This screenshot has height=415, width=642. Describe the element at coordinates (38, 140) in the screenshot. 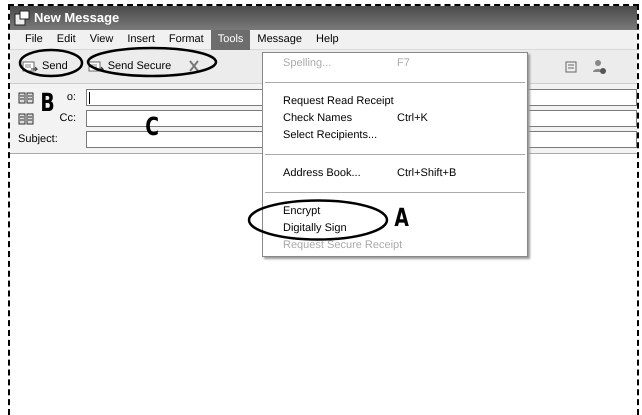

I see `field-label: Subject:` at that location.